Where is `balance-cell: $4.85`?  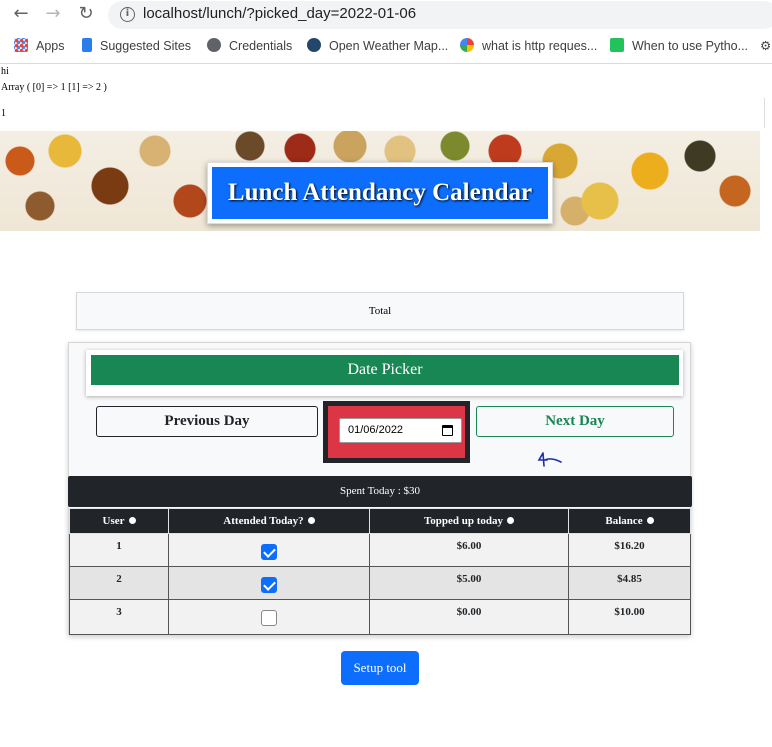 balance-cell: $4.85 is located at coordinates (629, 583).